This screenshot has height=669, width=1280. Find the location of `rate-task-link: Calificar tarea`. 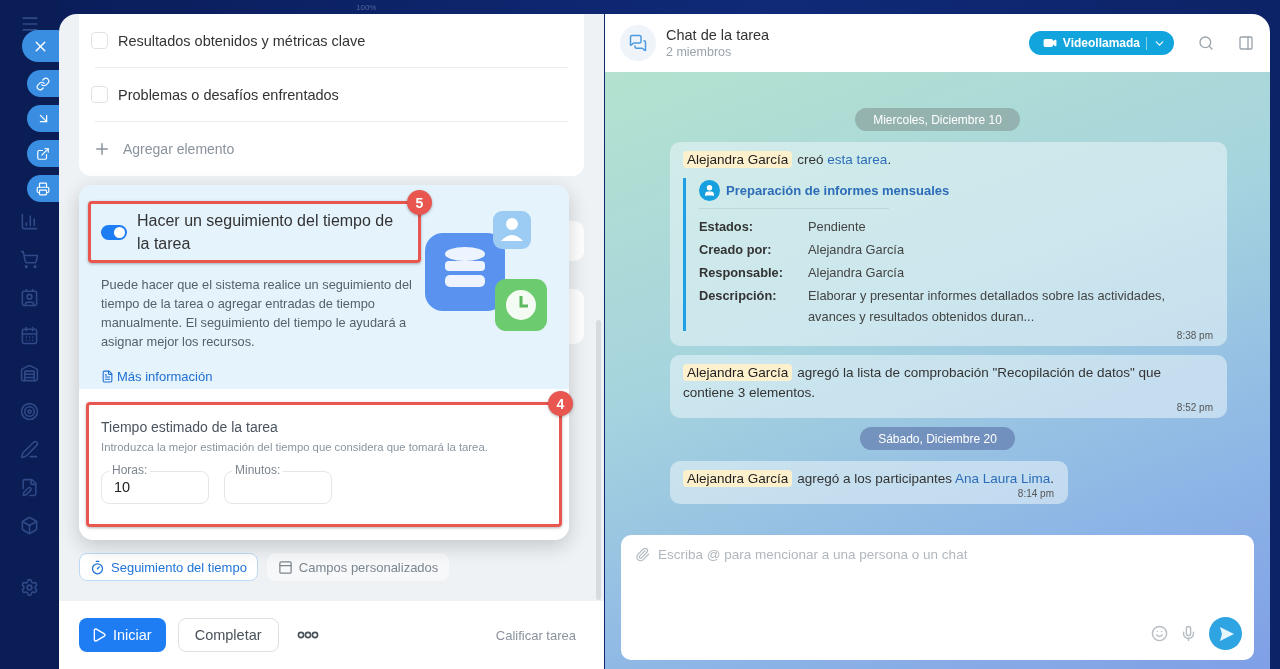

rate-task-link: Calificar tarea is located at coordinates (535, 635).